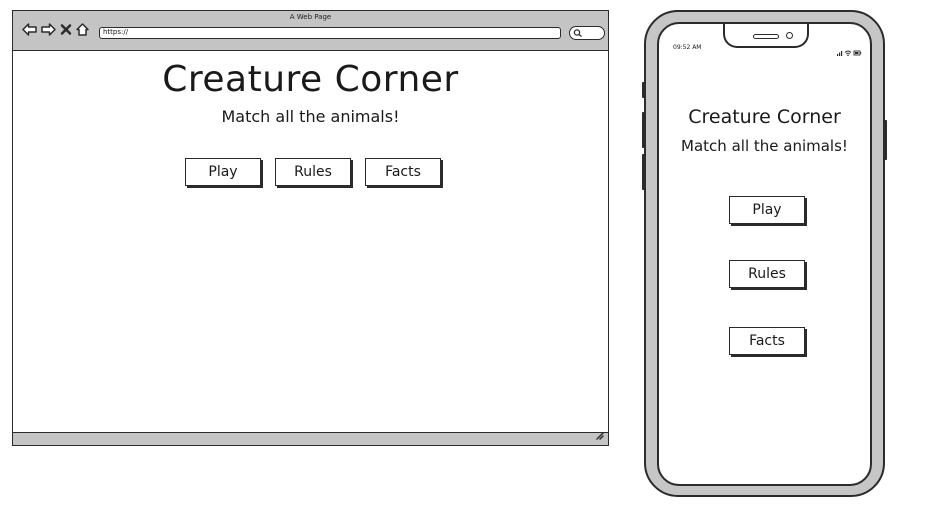 The width and height of the screenshot is (926, 529). I want to click on rules-button: Rules, so click(313, 172).